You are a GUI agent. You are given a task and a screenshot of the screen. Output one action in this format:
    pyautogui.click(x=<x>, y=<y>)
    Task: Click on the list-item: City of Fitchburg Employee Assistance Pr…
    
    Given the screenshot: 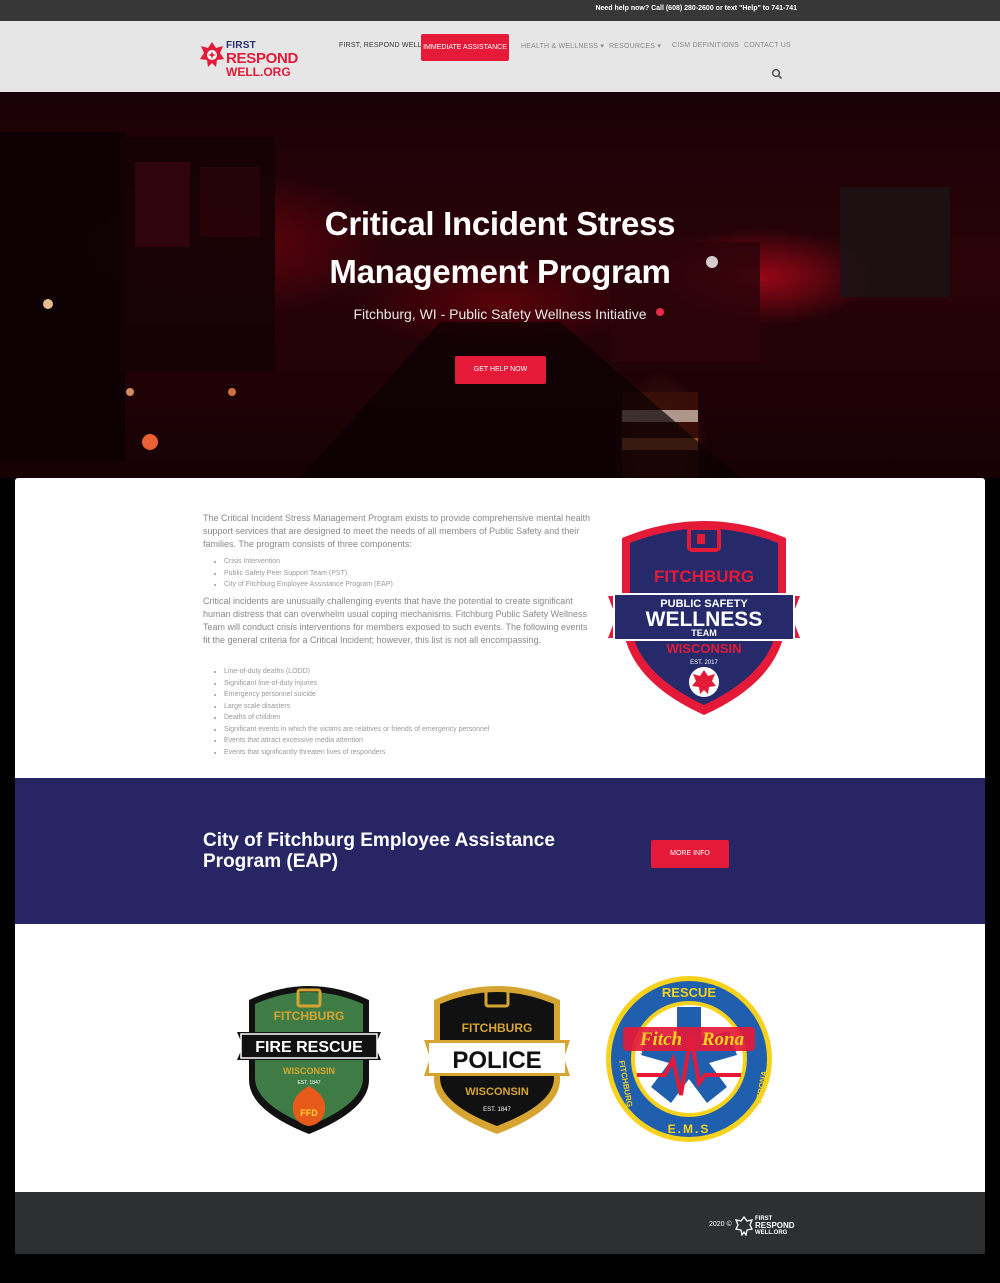 What is the action you would take?
    pyautogui.click(x=308, y=585)
    